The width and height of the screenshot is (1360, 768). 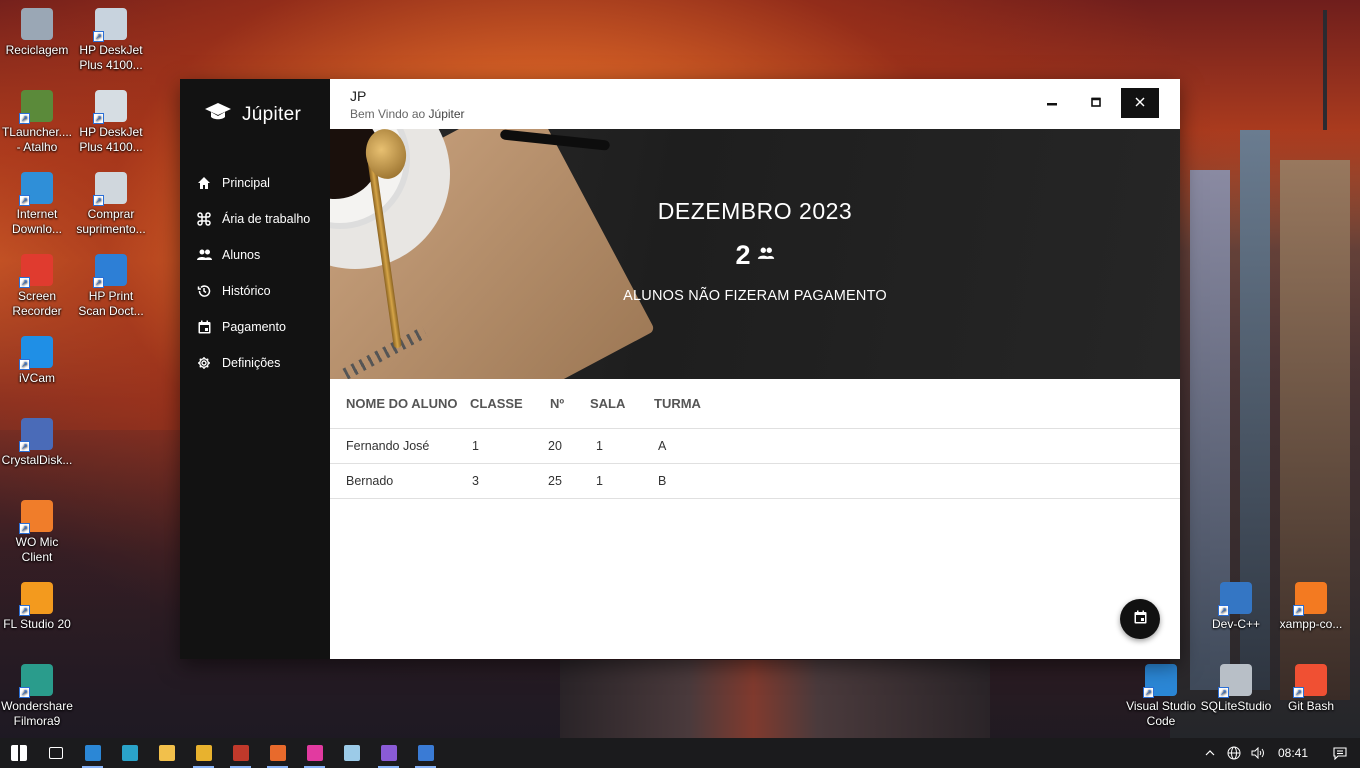 I want to click on desktop-icon: ↗ WO Mic Client, so click(x=37, y=532).